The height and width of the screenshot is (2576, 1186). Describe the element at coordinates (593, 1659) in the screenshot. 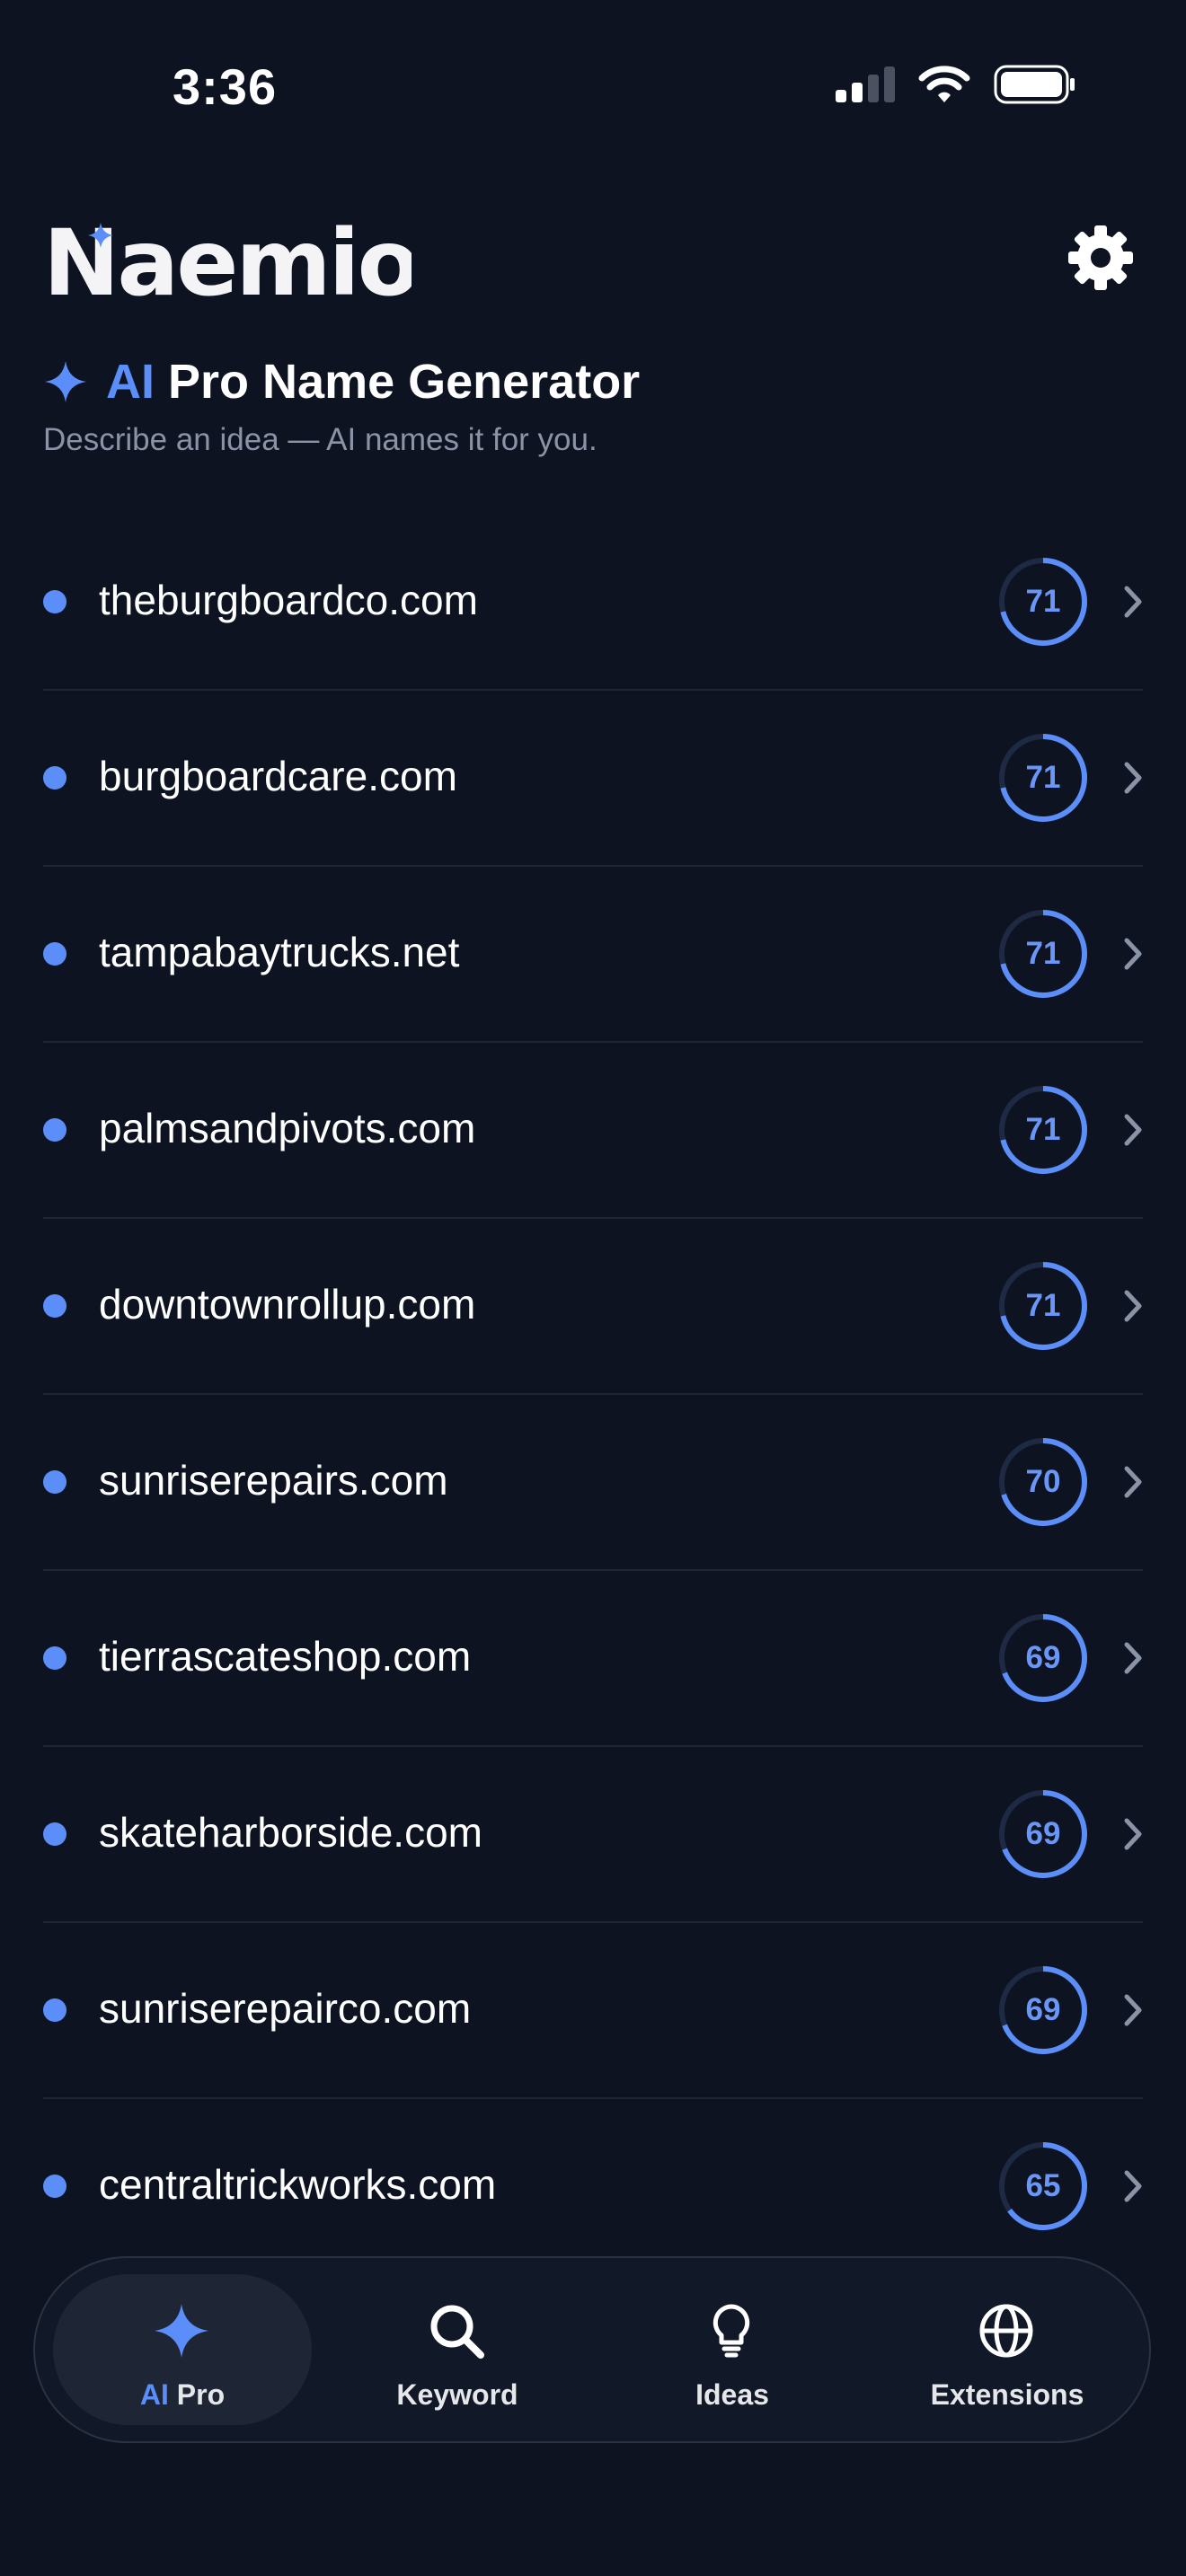

I see `domain-row: tierrascateshop.com 69` at that location.